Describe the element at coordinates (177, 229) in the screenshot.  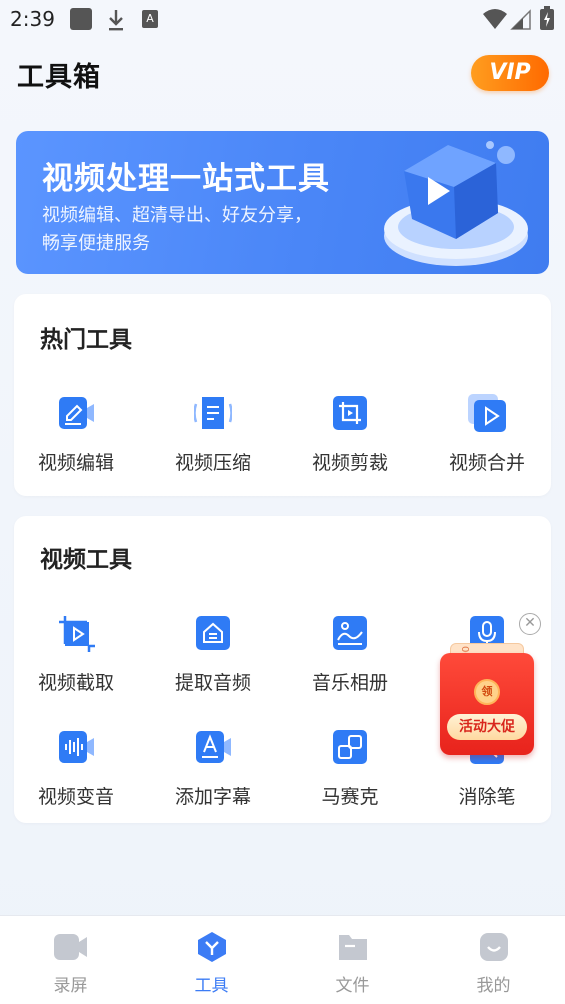
I see `banner-subtitle: 视频编辑、超清导出、好友分享，畅享便捷服务` at that location.